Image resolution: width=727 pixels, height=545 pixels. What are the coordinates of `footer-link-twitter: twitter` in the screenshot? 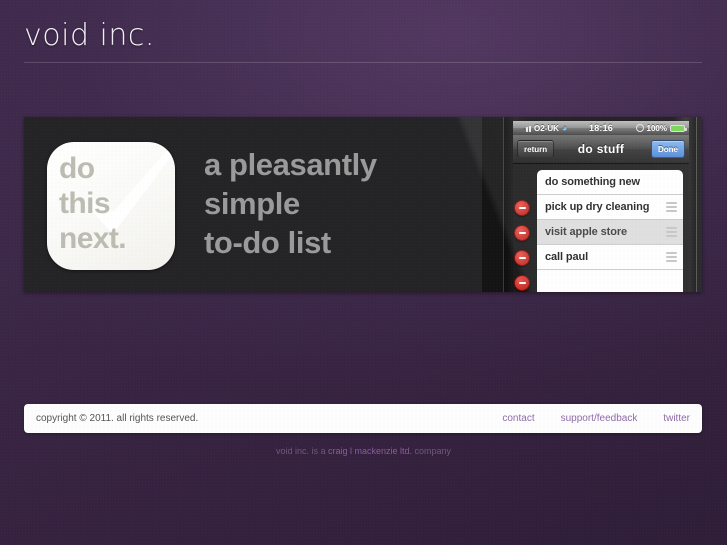 It's located at (676, 418).